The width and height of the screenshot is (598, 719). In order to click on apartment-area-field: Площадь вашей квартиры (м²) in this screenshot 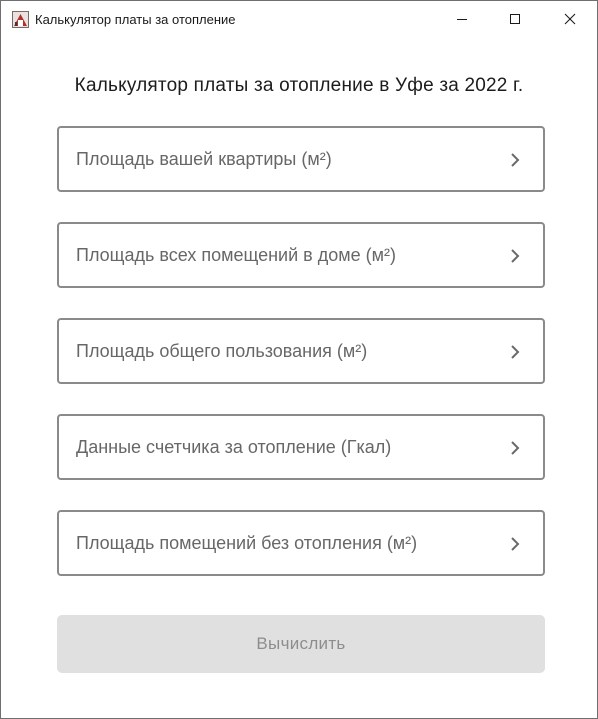, I will do `click(301, 159)`.